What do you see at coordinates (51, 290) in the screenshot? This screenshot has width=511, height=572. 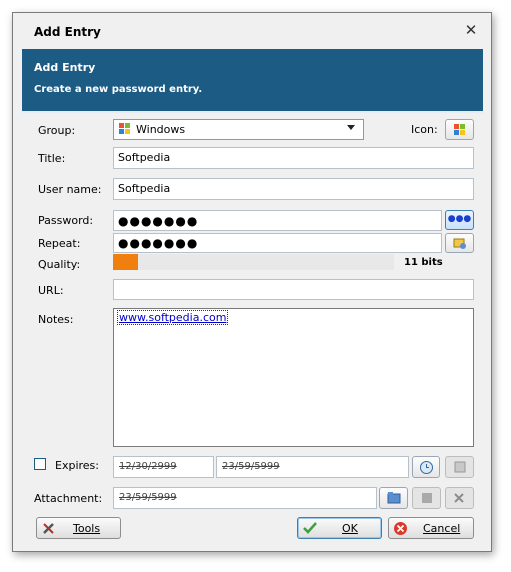 I see `url-label: URL:` at bounding box center [51, 290].